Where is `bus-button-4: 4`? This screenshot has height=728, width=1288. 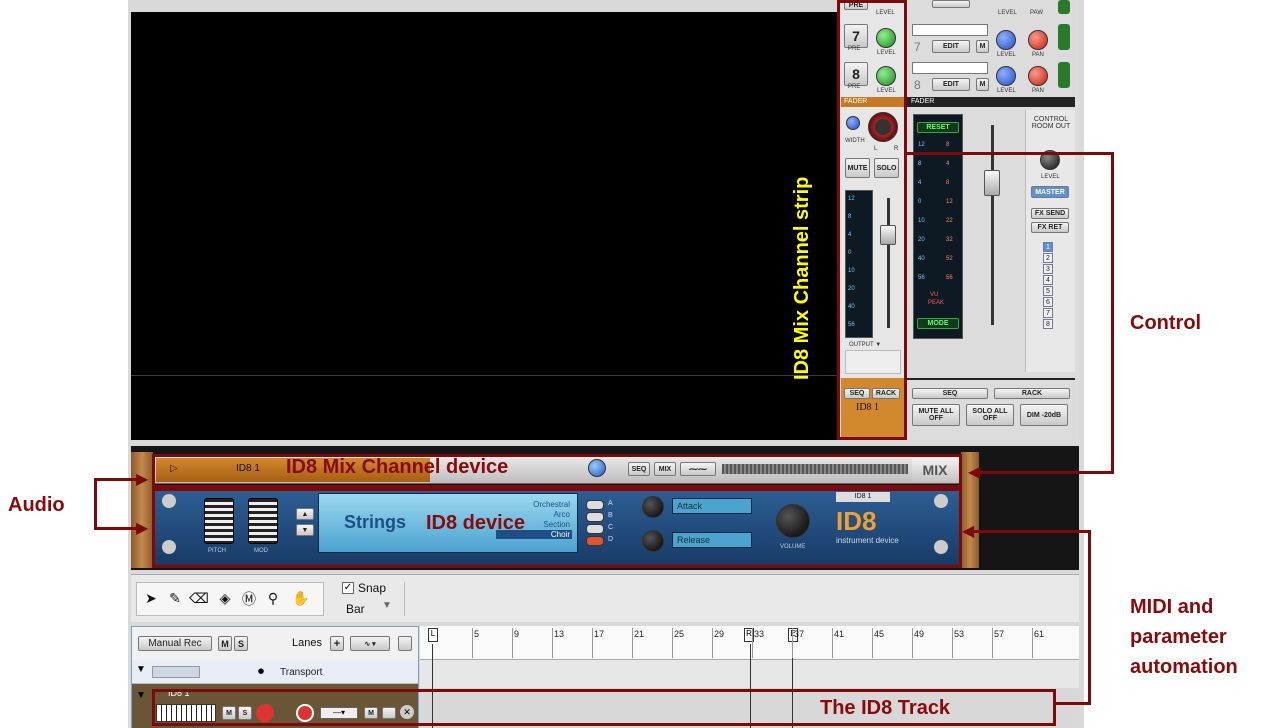 bus-button-4: 4 is located at coordinates (1048, 280).